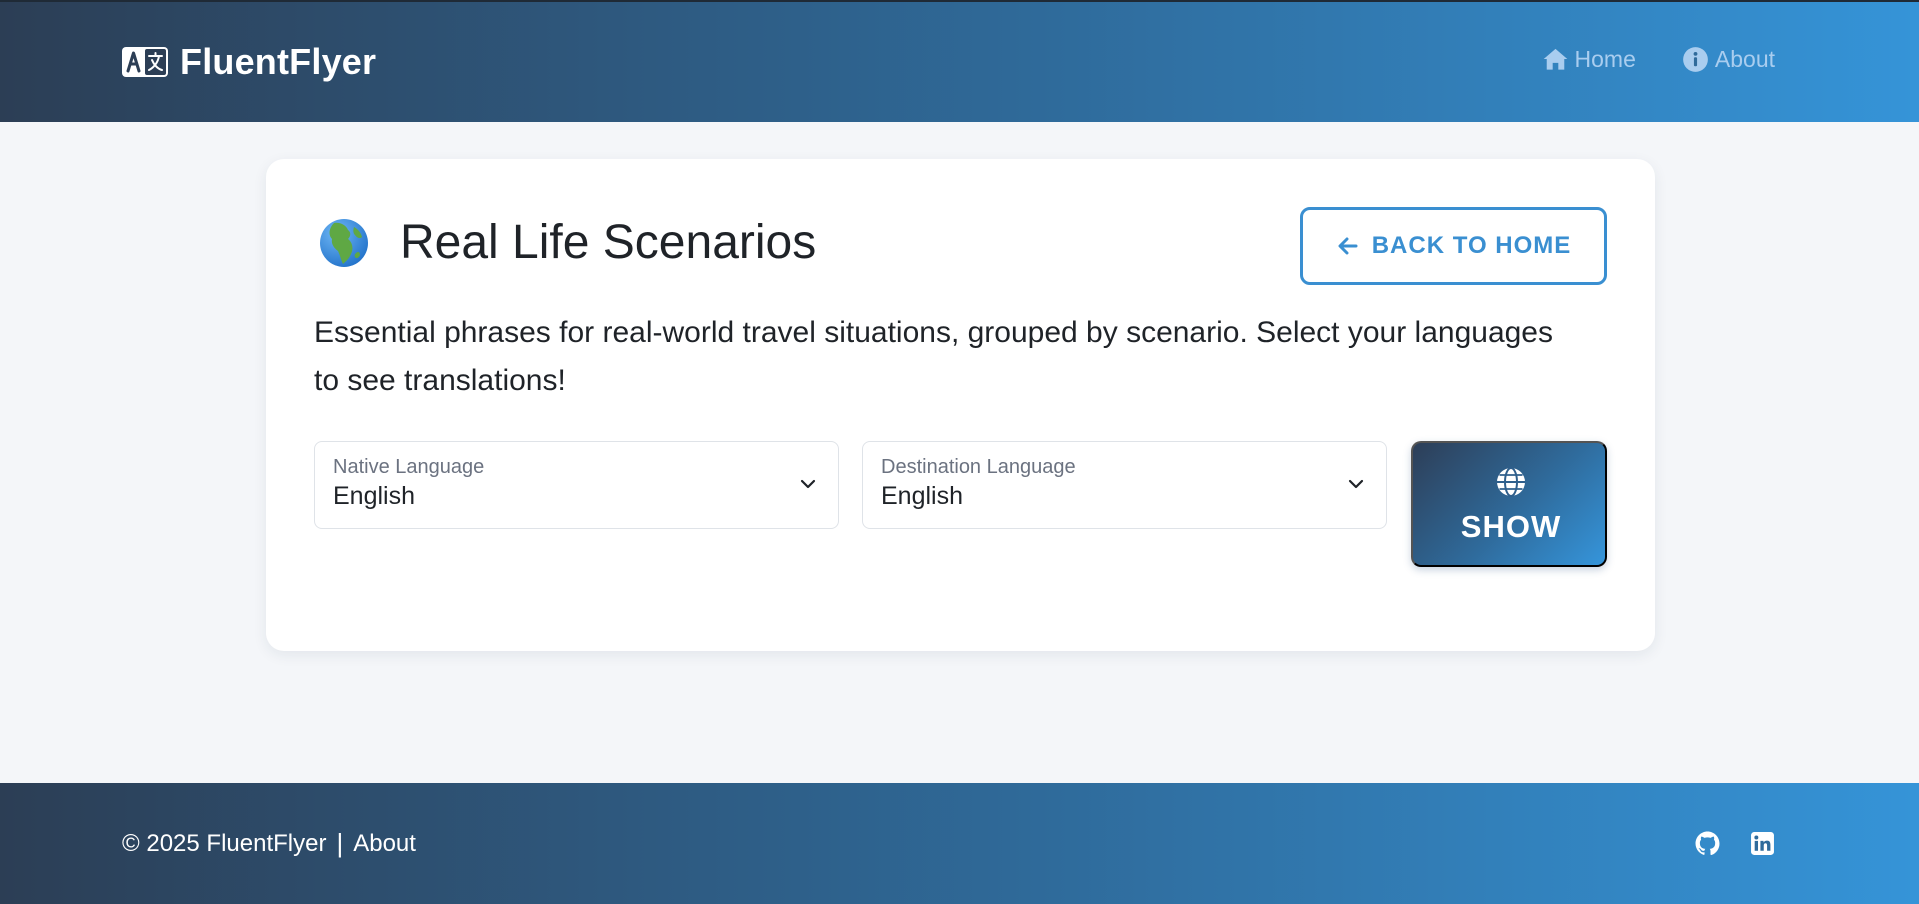 The height and width of the screenshot is (904, 1919). What do you see at coordinates (1511, 482) in the screenshot?
I see `globe-icon` at bounding box center [1511, 482].